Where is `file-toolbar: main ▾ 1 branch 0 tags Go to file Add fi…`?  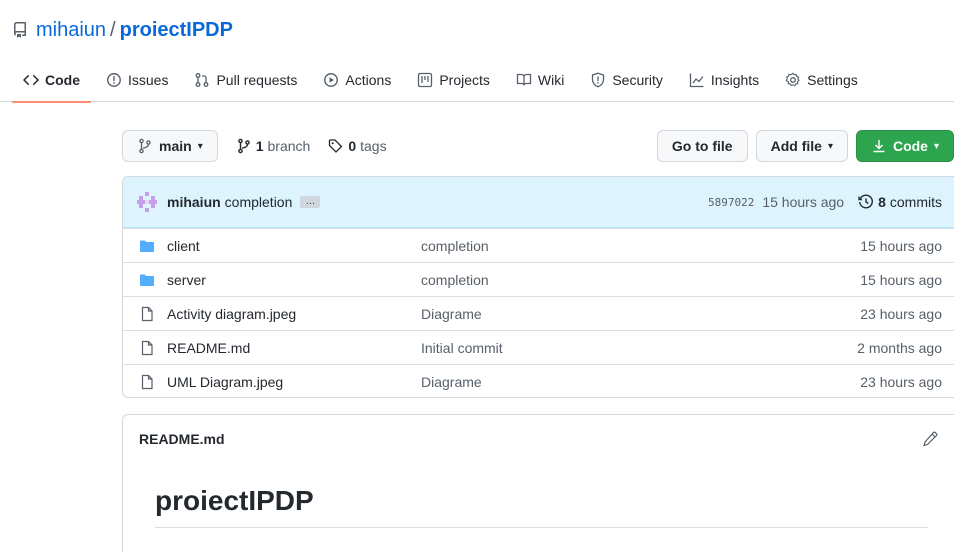
file-toolbar: main ▾ 1 branch 0 tags Go to file Add fi… is located at coordinates (538, 146).